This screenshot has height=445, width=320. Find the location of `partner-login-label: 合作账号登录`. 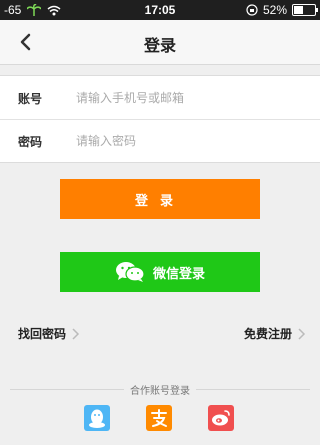

partner-login-label: 合作账号登录 is located at coordinates (160, 391).